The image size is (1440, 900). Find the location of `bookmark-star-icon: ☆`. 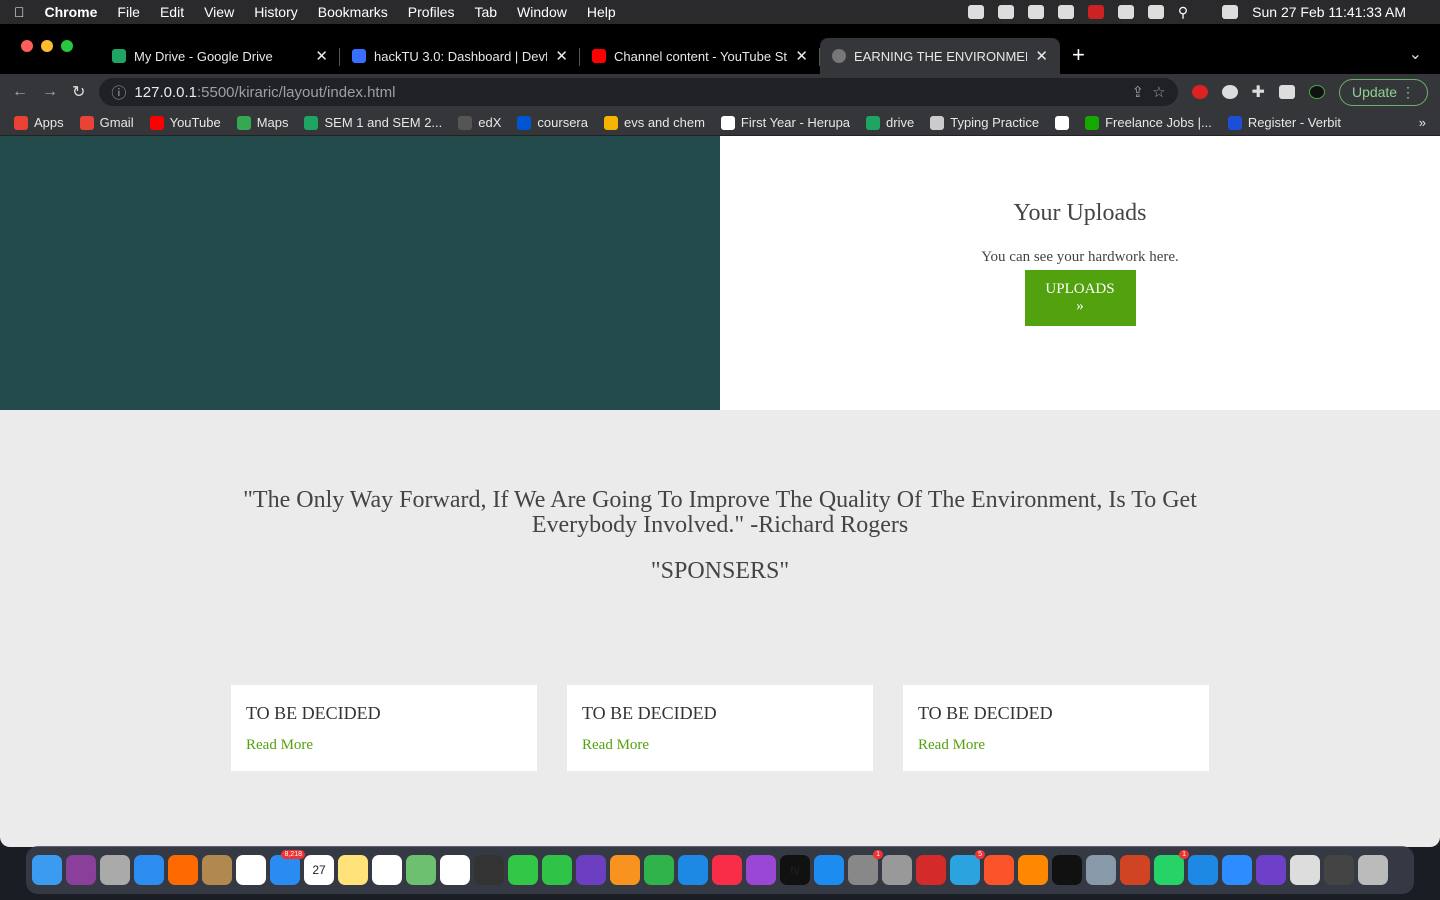

bookmark-star-icon: ☆ is located at coordinates (1158, 92).